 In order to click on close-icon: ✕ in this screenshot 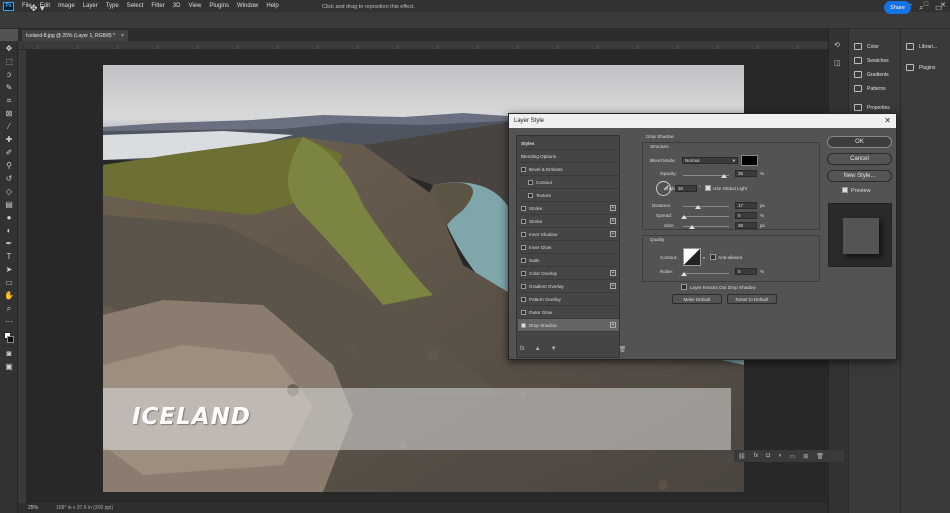, I will do `click(887, 120)`.